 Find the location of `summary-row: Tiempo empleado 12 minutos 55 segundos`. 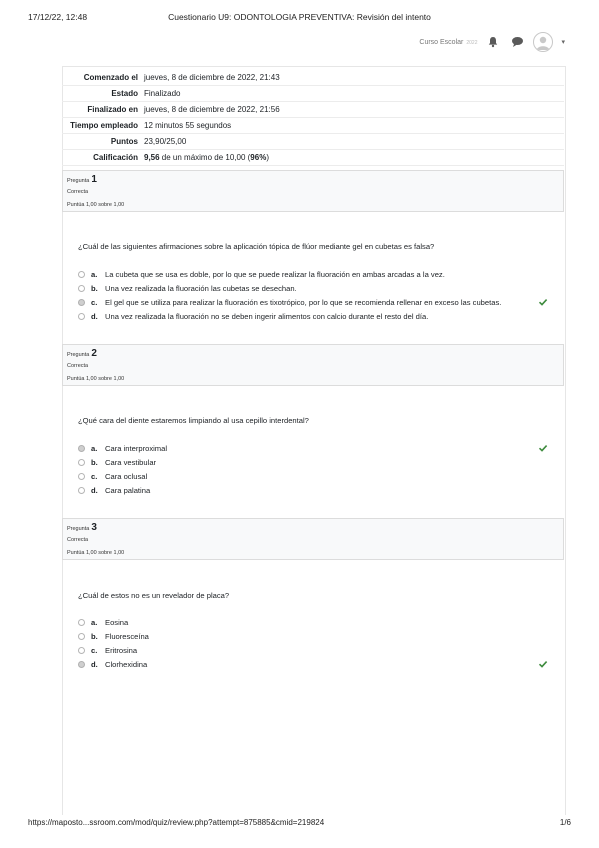

summary-row: Tiempo empleado 12 minutos 55 segundos is located at coordinates (313, 126).